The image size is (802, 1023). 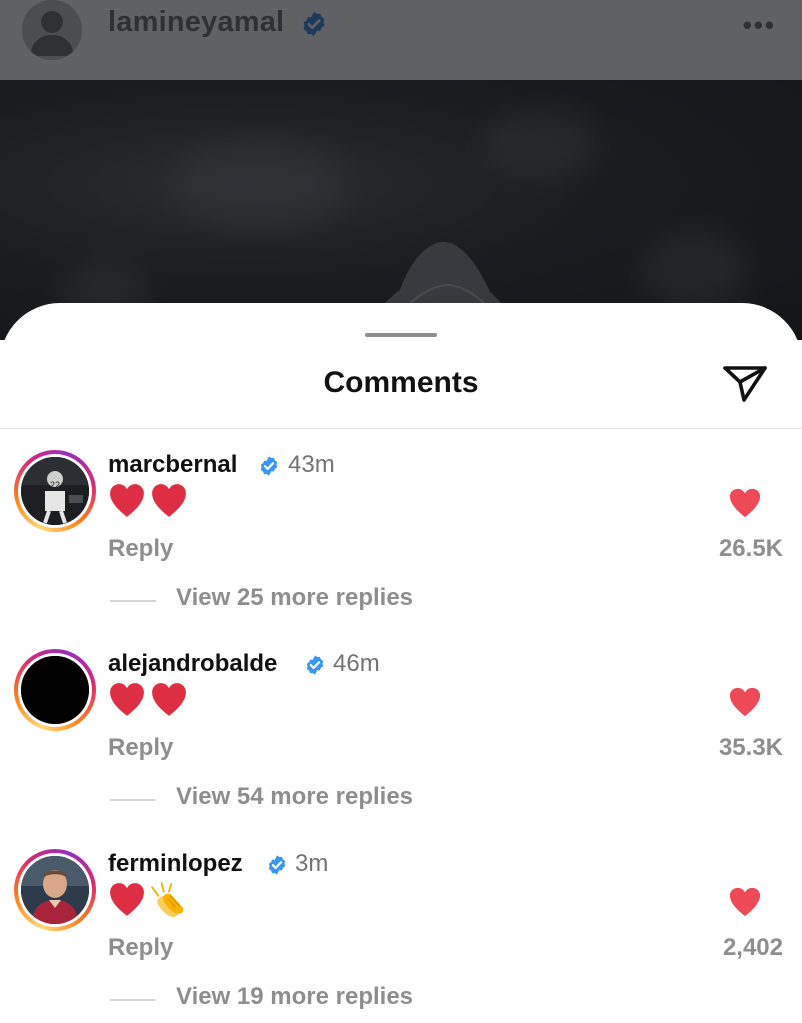 I want to click on like-count: 26.5K, so click(x=750, y=548).